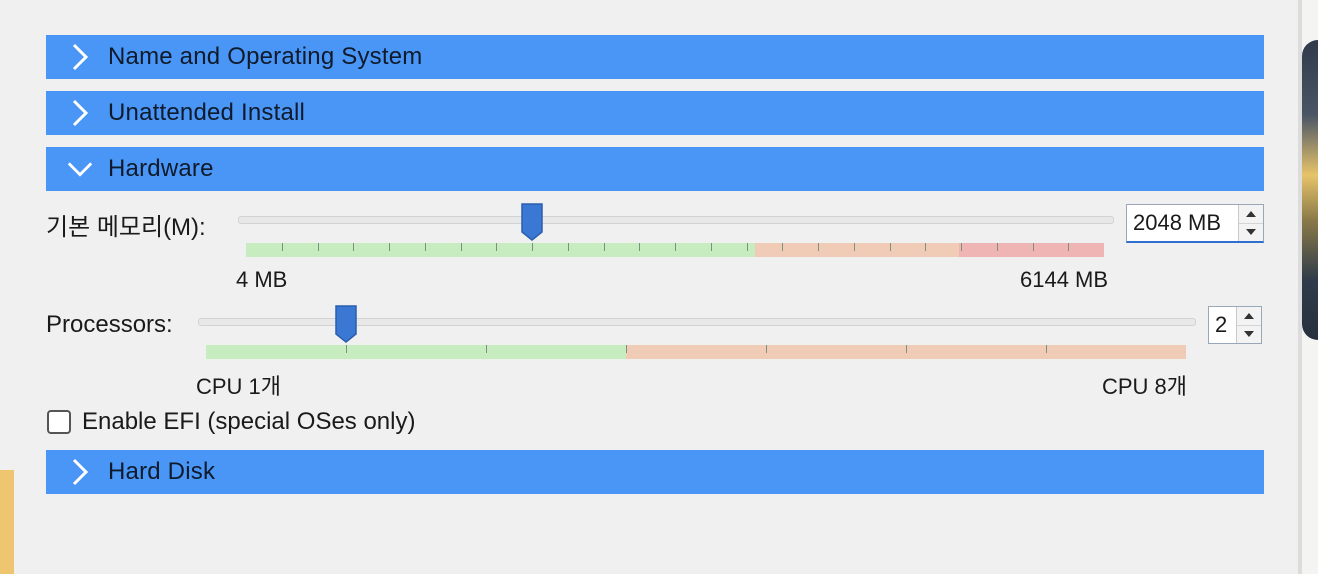 The height and width of the screenshot is (574, 1318). I want to click on memory-max-label: 6144 MB, so click(1064, 279).